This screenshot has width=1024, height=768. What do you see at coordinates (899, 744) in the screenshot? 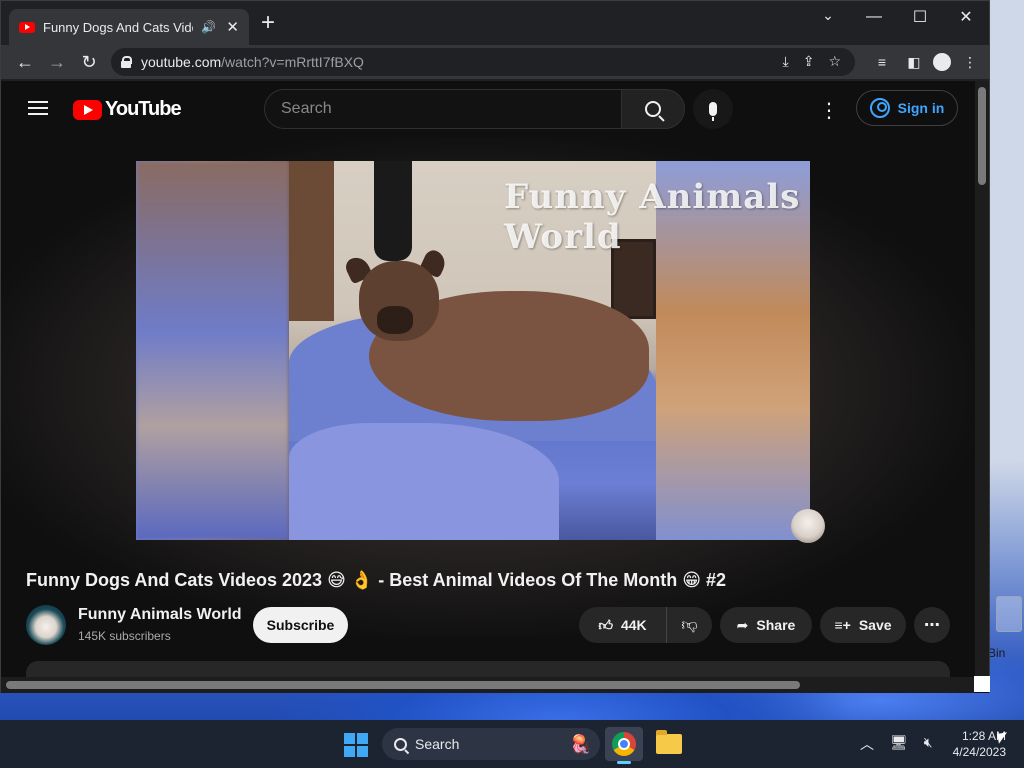
I see `network-icon: 🖥︎` at bounding box center [899, 744].